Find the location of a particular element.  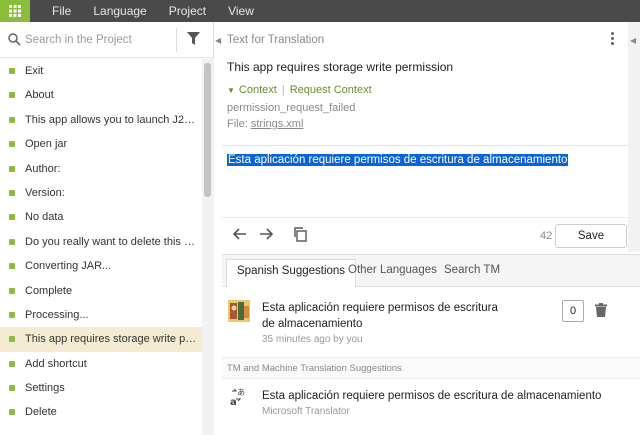

collapse-right-icon: ◀ is located at coordinates (633, 40).